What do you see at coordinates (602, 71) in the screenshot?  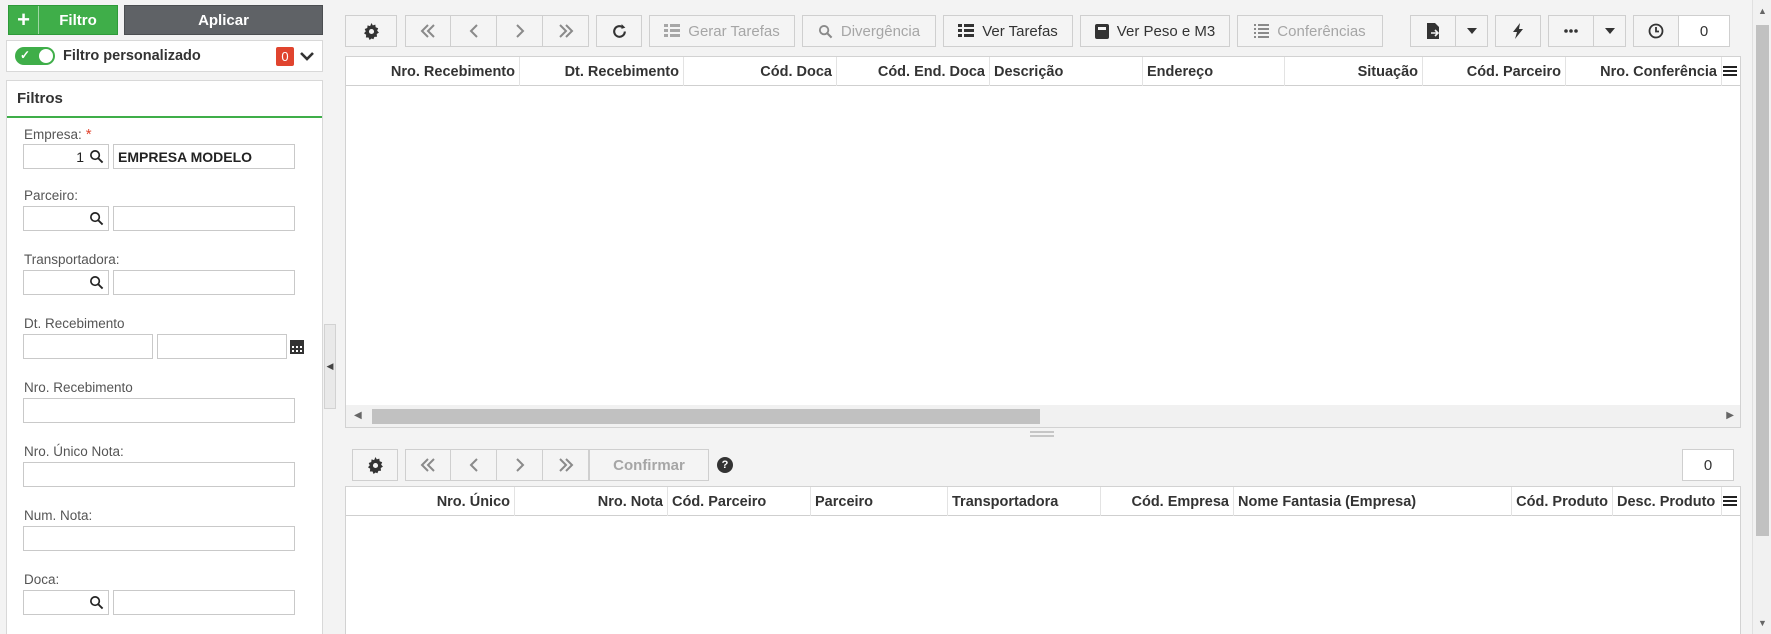 I see `col-dt-recebimento: Dt. Recebimento` at bounding box center [602, 71].